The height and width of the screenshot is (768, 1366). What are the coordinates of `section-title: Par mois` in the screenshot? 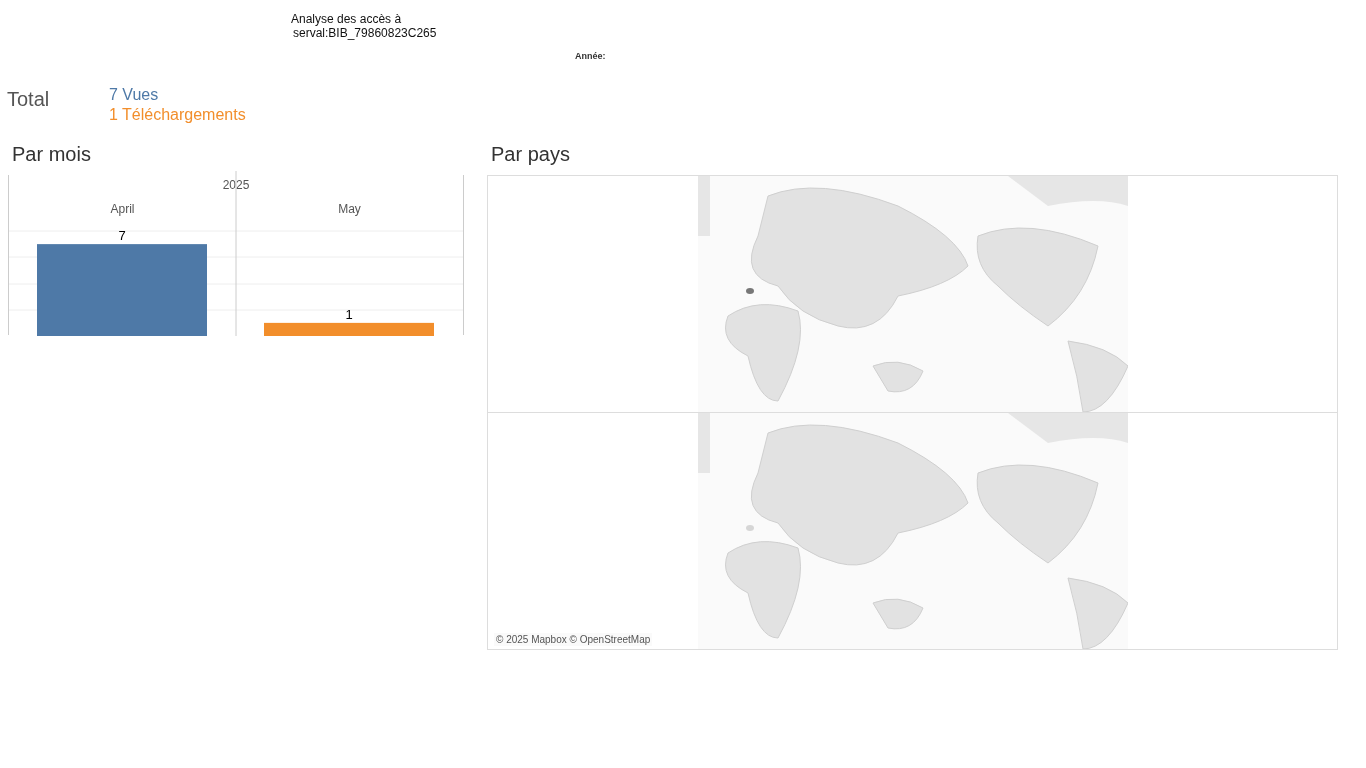 It's located at (51, 154).